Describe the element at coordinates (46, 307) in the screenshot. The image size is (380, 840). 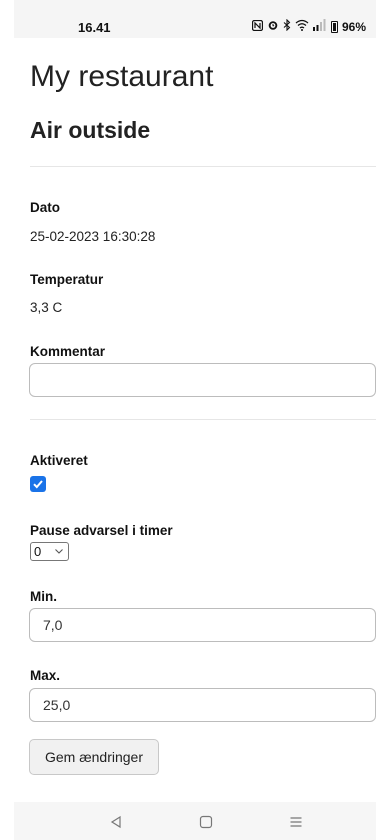
I see `temperature-value: 3,3 C` at that location.